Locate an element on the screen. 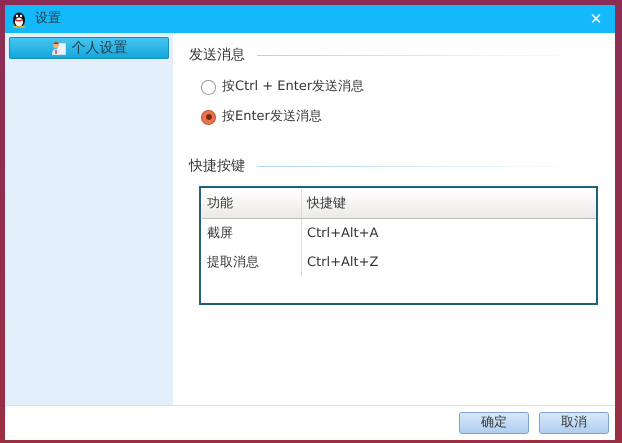 The image size is (622, 443). window-title: 设置 is located at coordinates (48, 19).